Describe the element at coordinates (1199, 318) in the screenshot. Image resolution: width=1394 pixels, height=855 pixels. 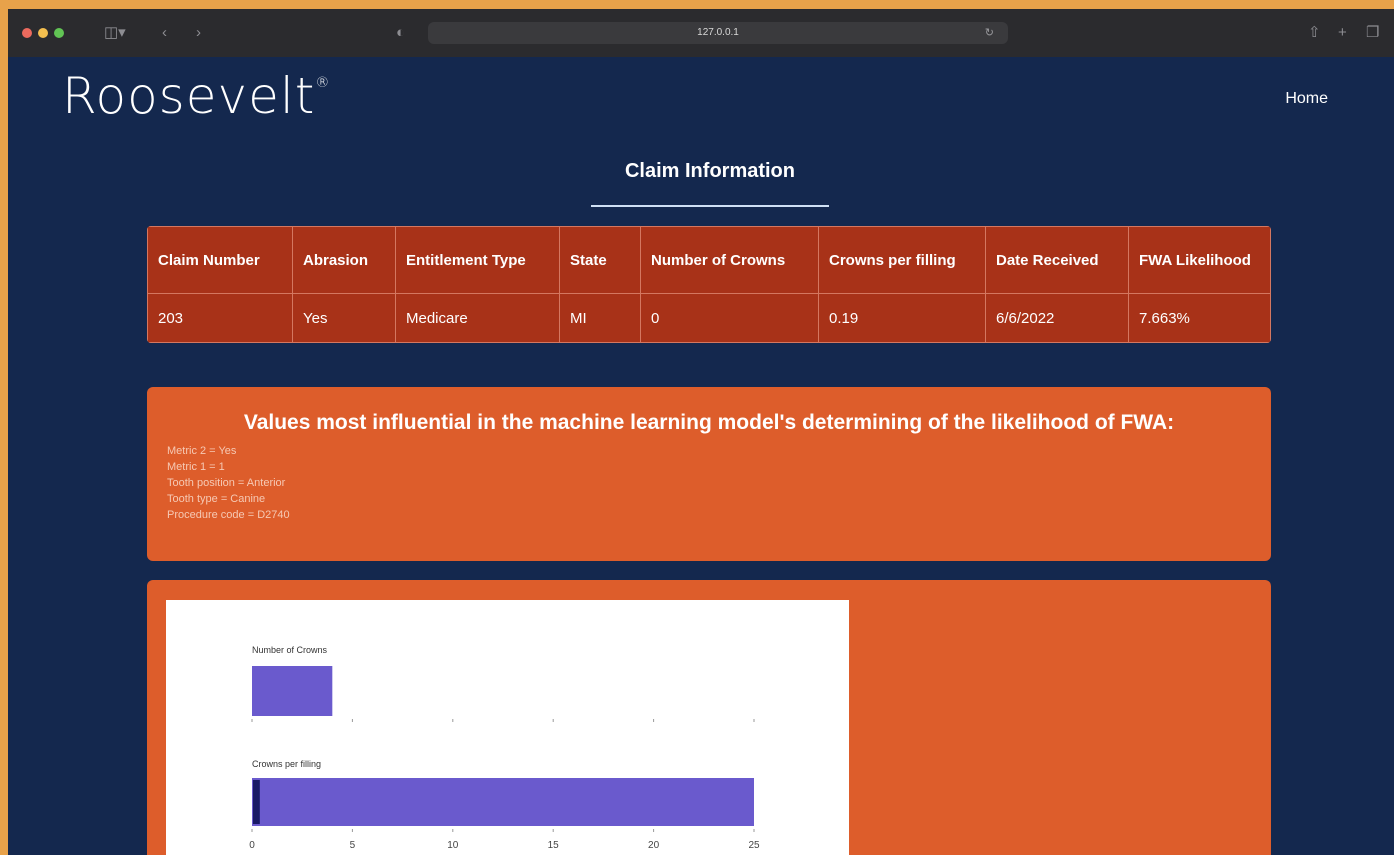
I see `table-cell: 7.663%` at that location.